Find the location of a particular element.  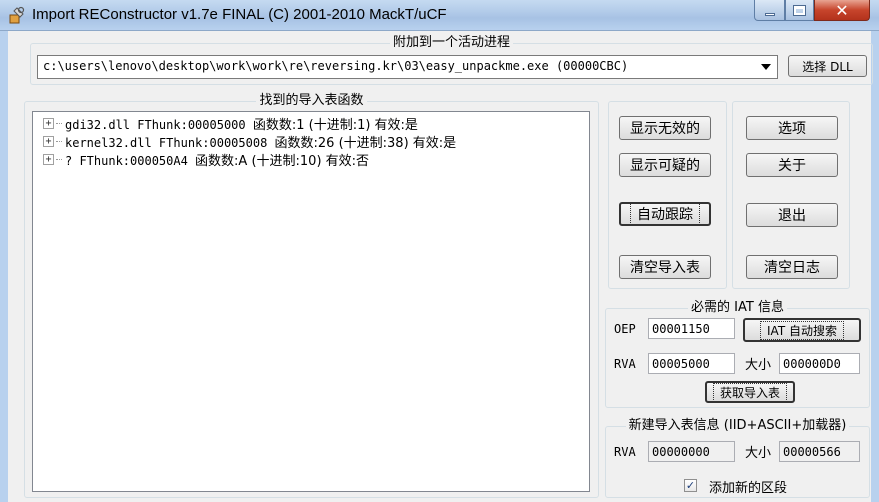

clear-imports-button: 清空导入表 is located at coordinates (665, 267).